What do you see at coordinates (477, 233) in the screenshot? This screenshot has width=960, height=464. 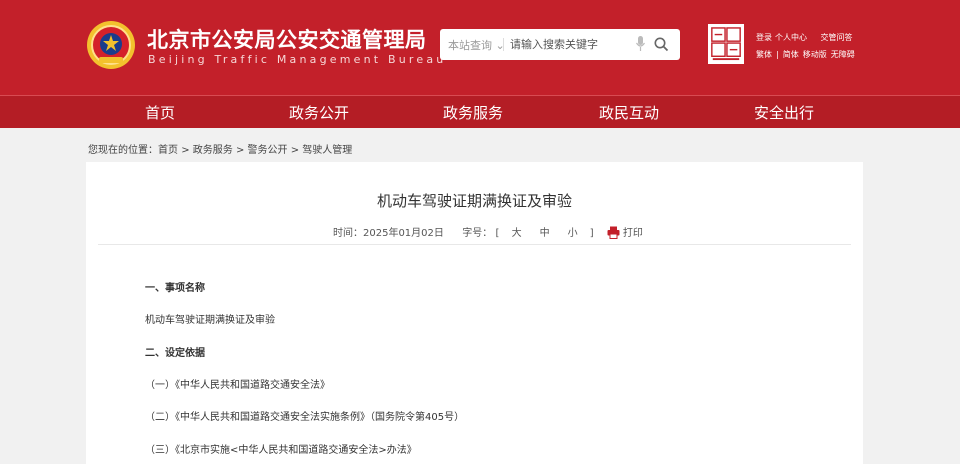 I see `font-size-label: 字号：` at bounding box center [477, 233].